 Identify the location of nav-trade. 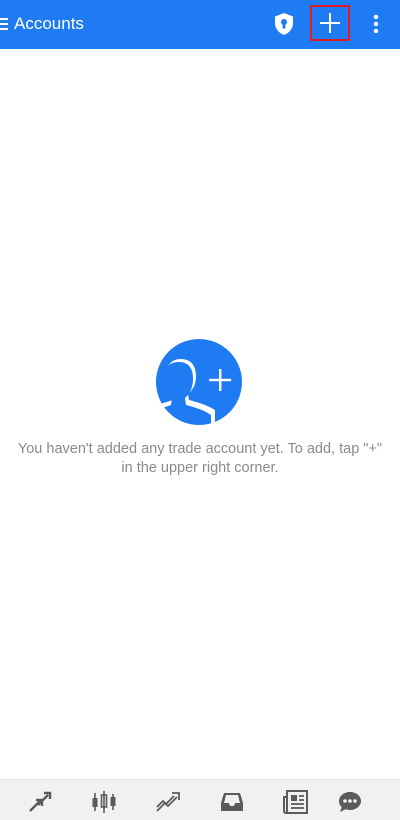
(168, 802).